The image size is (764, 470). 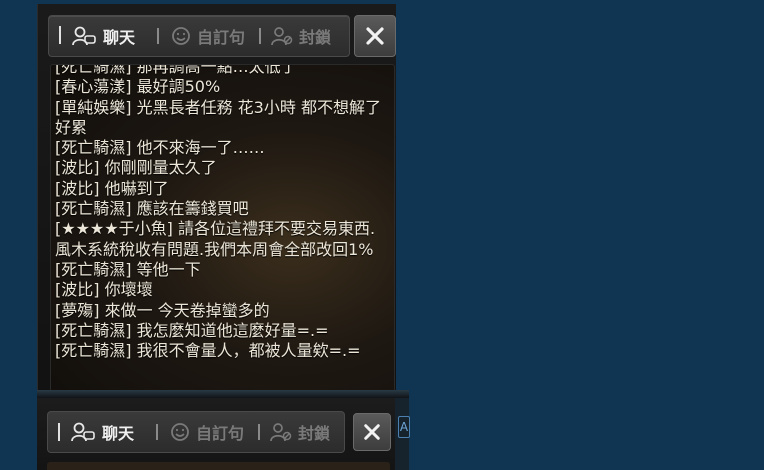 I want to click on tab-chat: 聊天, so click(x=103, y=36).